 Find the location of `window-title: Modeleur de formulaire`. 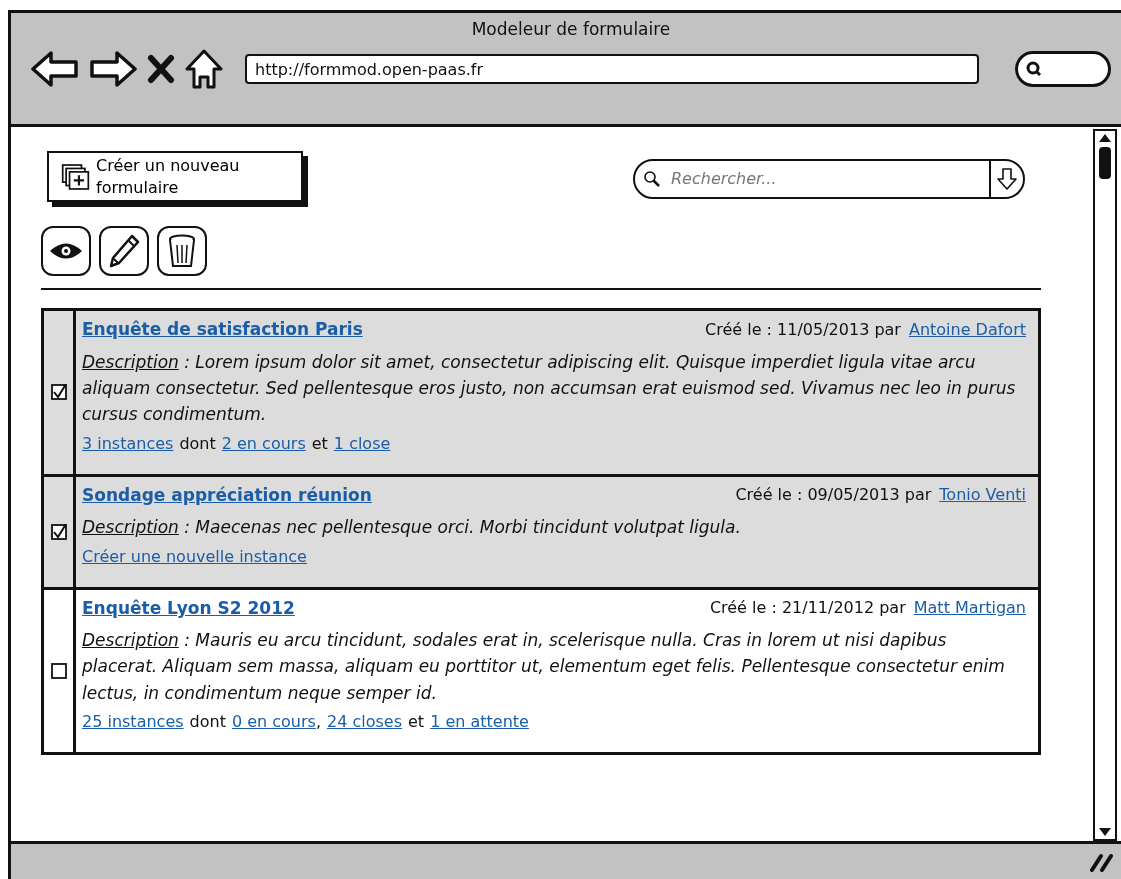

window-title: Modeleur de formulaire is located at coordinates (571, 29).